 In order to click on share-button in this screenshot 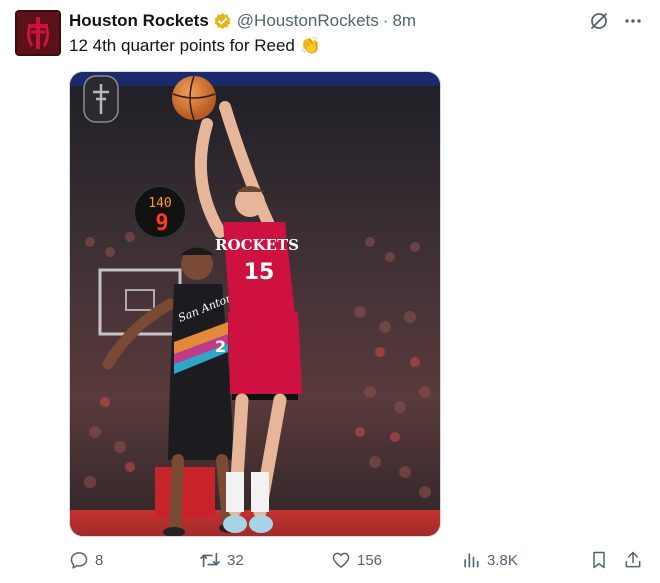, I will do `click(633, 560)`.